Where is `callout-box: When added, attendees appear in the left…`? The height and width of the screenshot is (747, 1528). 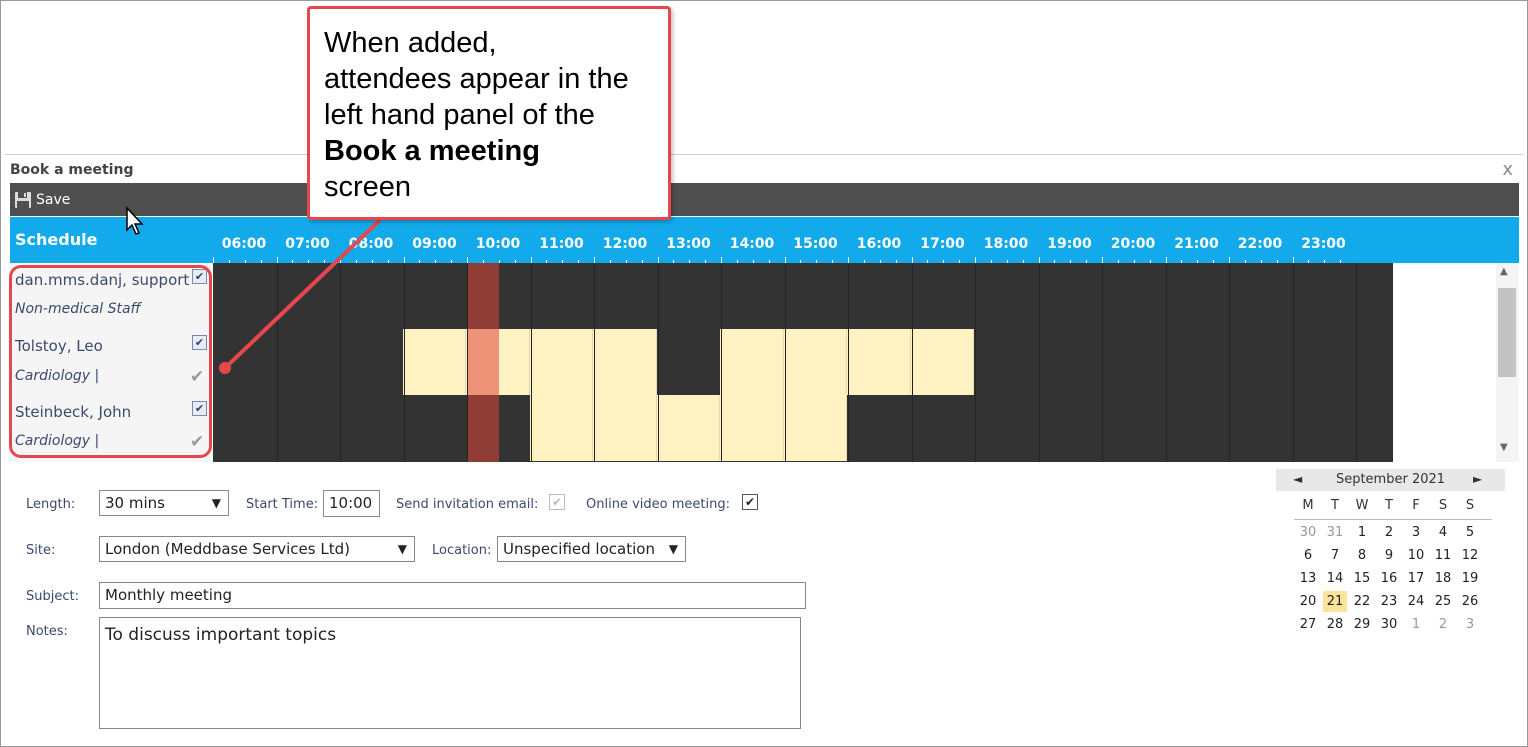 callout-box: When added, attendees appear in the left… is located at coordinates (489, 113).